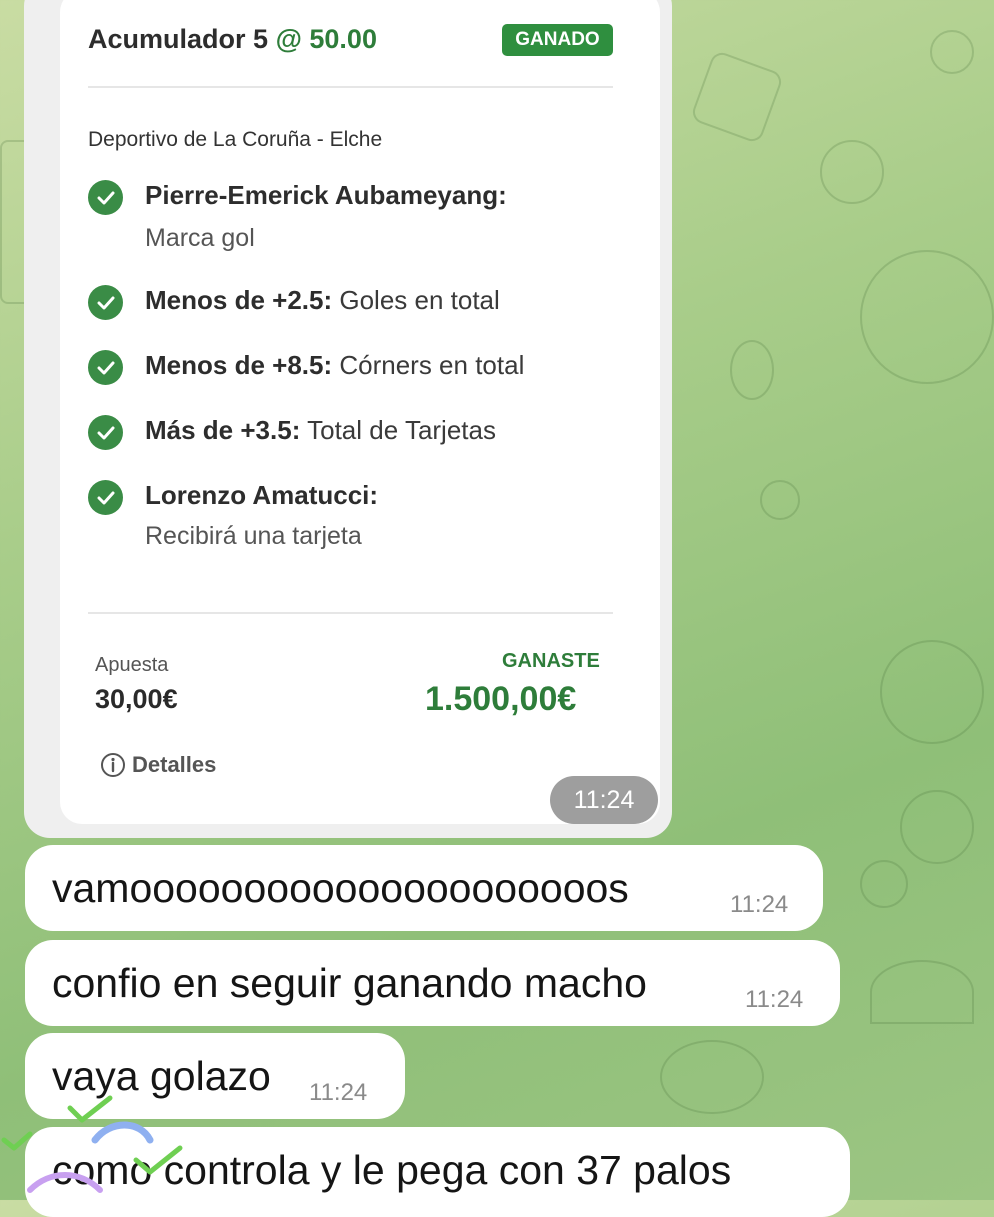 This screenshot has width=994, height=1217. Describe the element at coordinates (200, 238) in the screenshot. I see `selection-outcome: Marca gol` at that location.